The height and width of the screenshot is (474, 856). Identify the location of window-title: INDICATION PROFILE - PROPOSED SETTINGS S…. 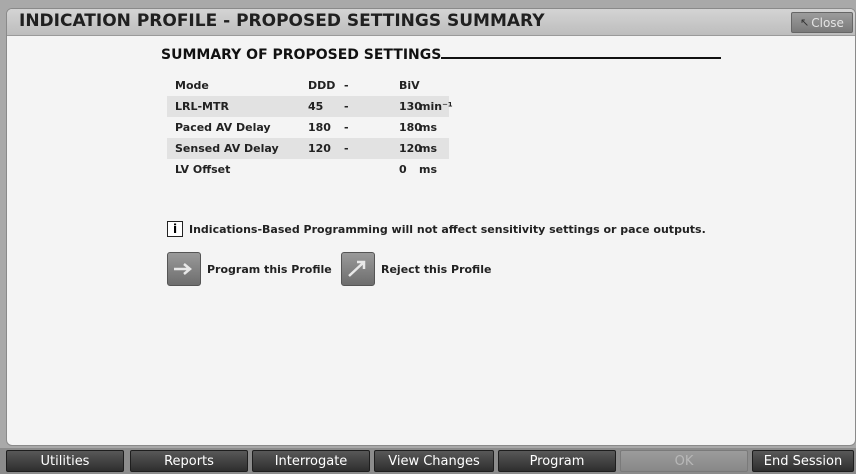
(282, 21).